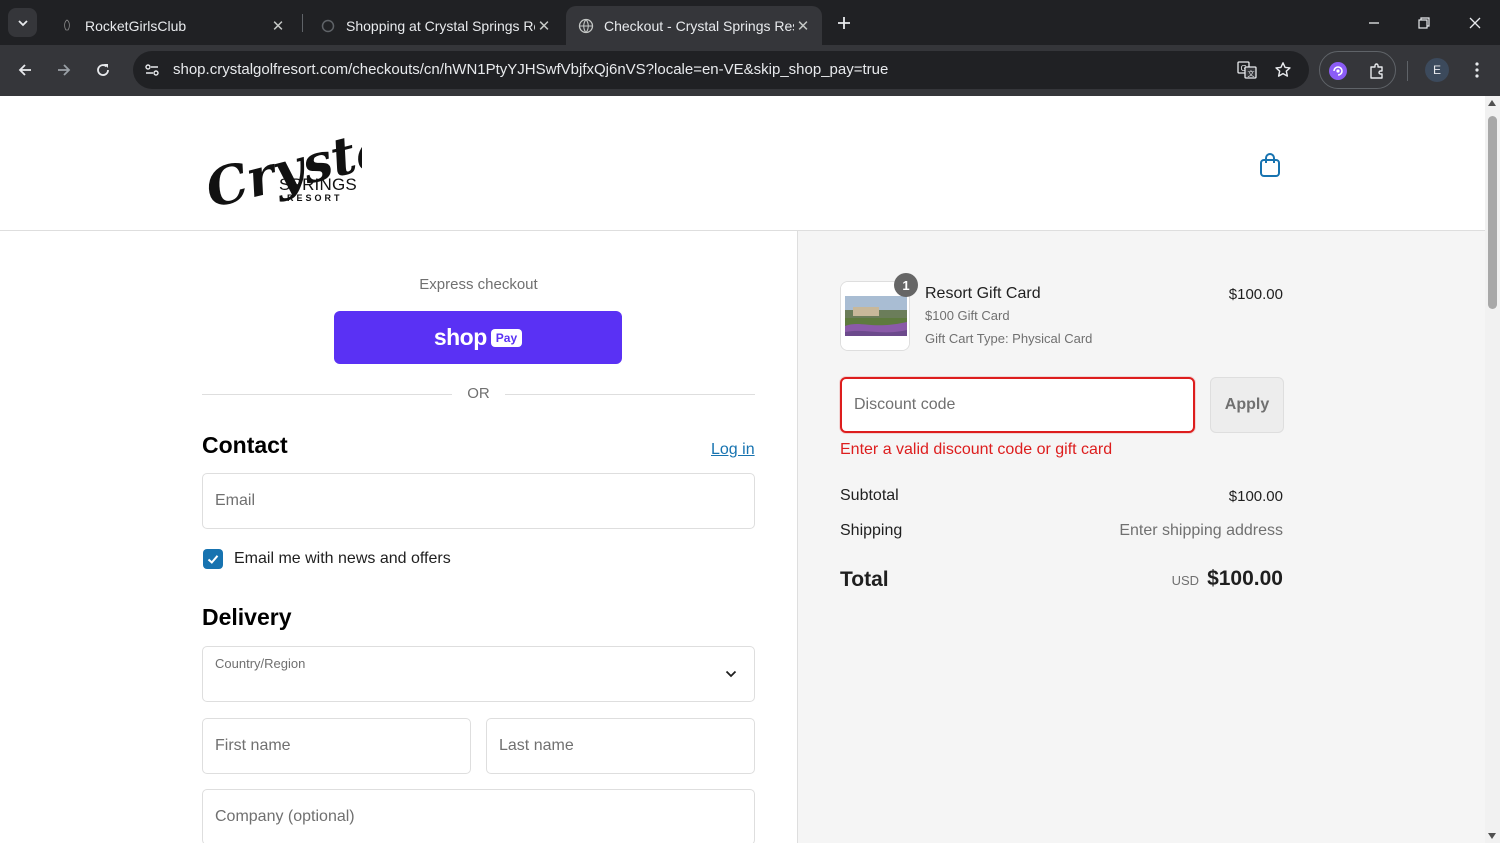  I want to click on tab-title: RocketGirlsClub, so click(136, 25).